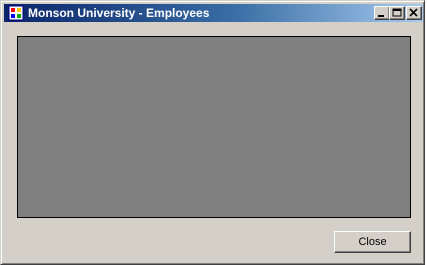 The height and width of the screenshot is (265, 427). What do you see at coordinates (16, 13) in the screenshot?
I see `form-app-icon` at bounding box center [16, 13].